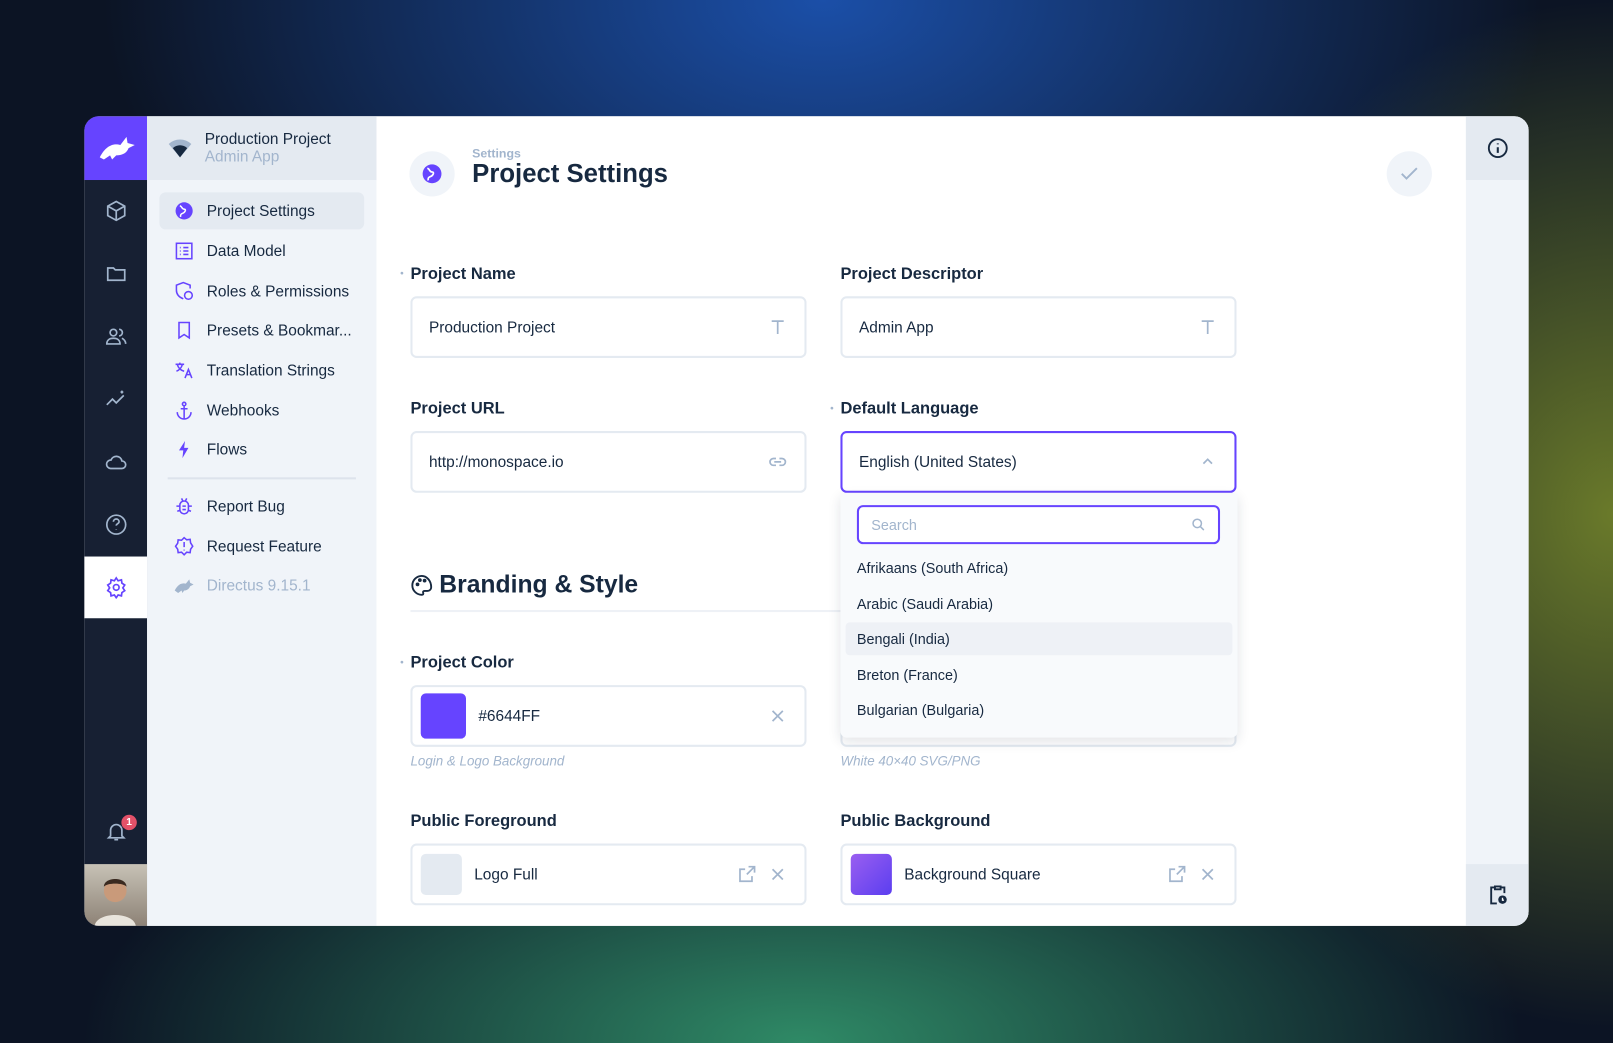 The image size is (1613, 1043). Describe the element at coordinates (912, 274) in the screenshot. I see `project-descriptor-label: Project Descriptor` at that location.